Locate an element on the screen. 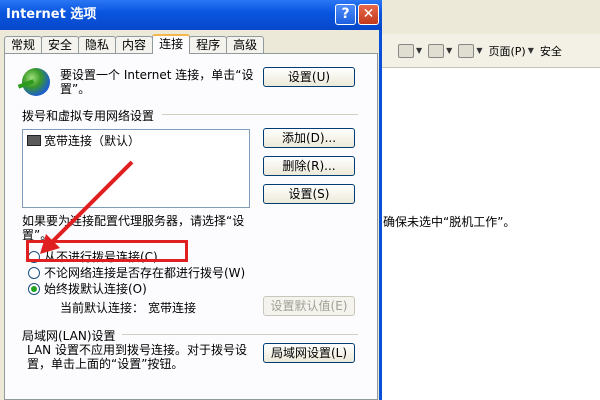  safety-menu: 安全 is located at coordinates (551, 51).